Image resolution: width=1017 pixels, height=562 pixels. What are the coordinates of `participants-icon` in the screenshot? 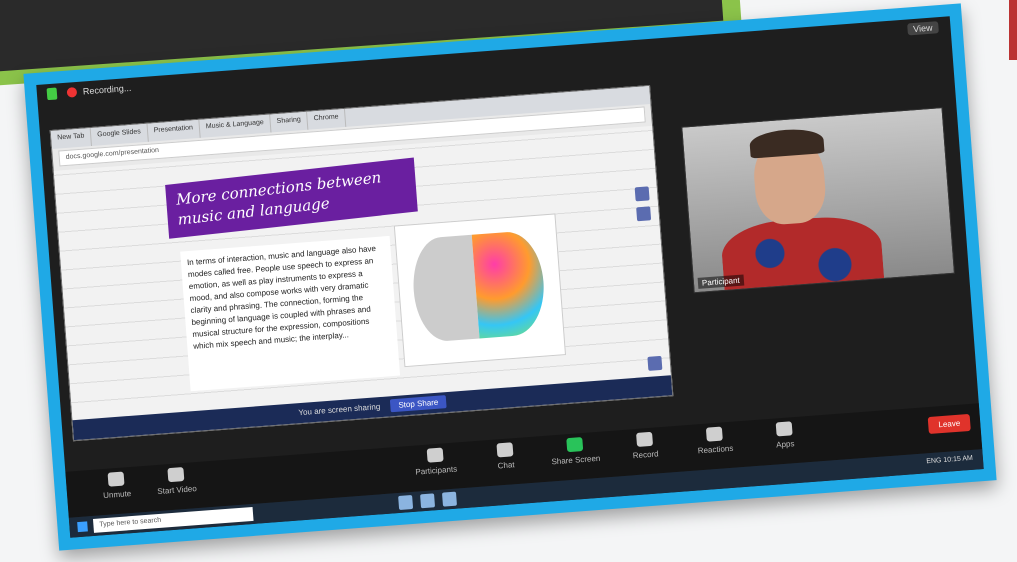 It's located at (435, 455).